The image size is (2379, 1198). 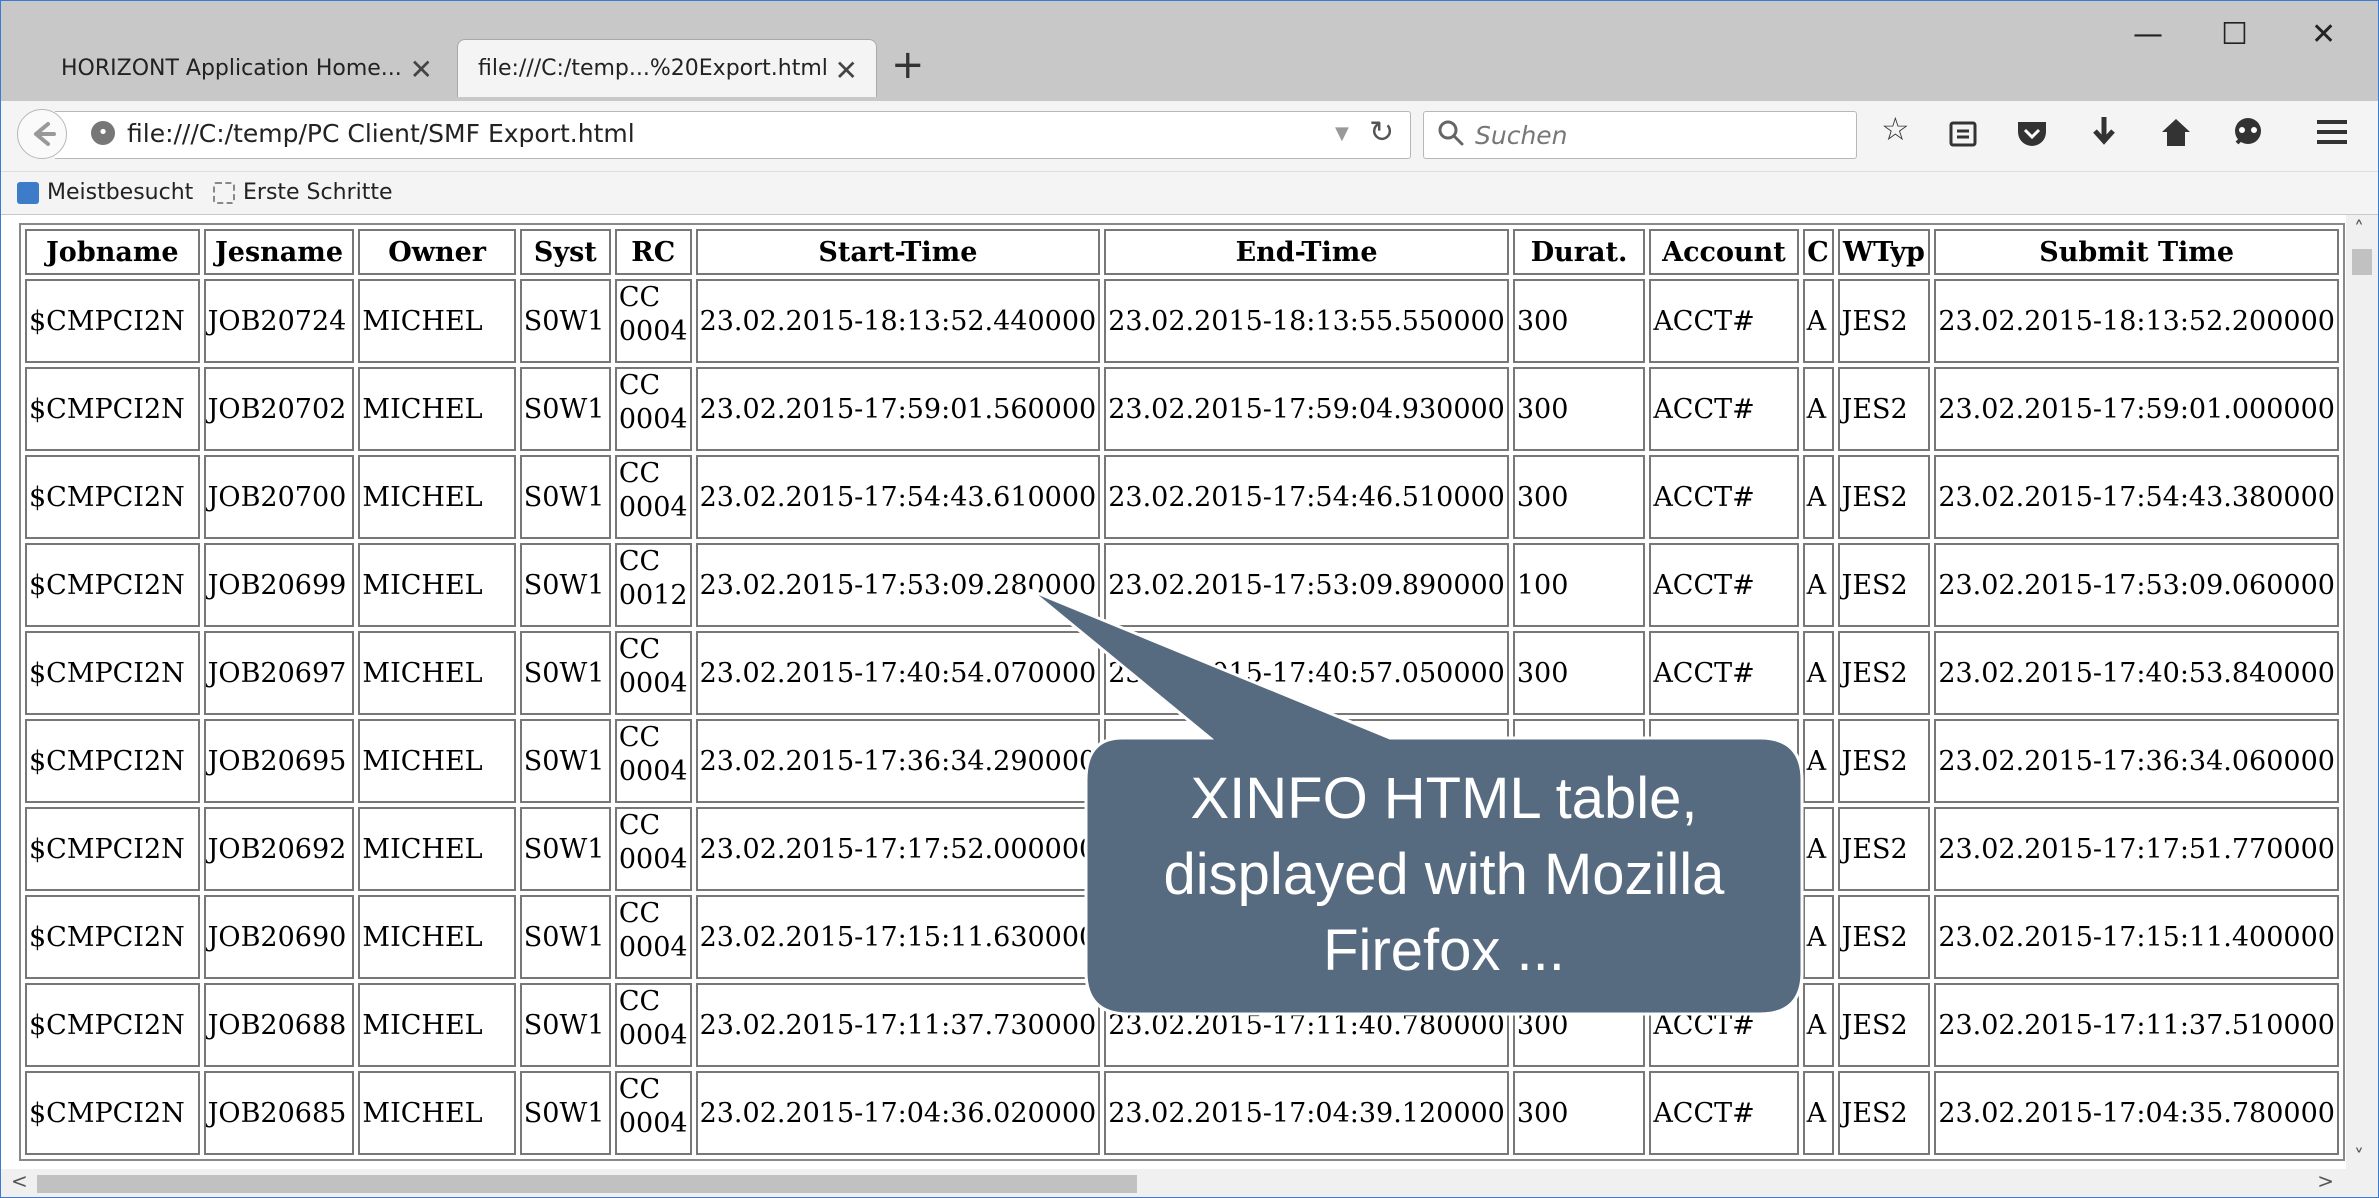 What do you see at coordinates (587, 1184) in the screenshot?
I see `horizontal-scroll-thumb` at bounding box center [587, 1184].